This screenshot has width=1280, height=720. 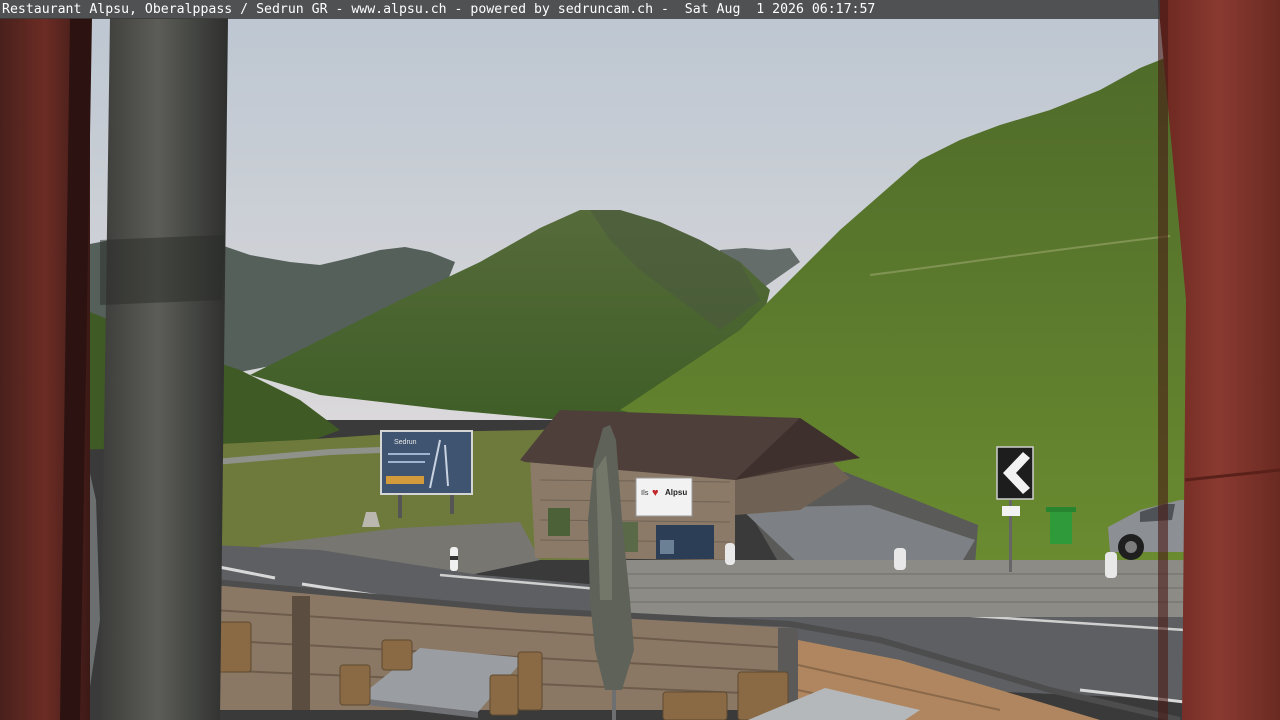 What do you see at coordinates (676, 492) in the screenshot?
I see `building-sign-name: Alpsu` at bounding box center [676, 492].